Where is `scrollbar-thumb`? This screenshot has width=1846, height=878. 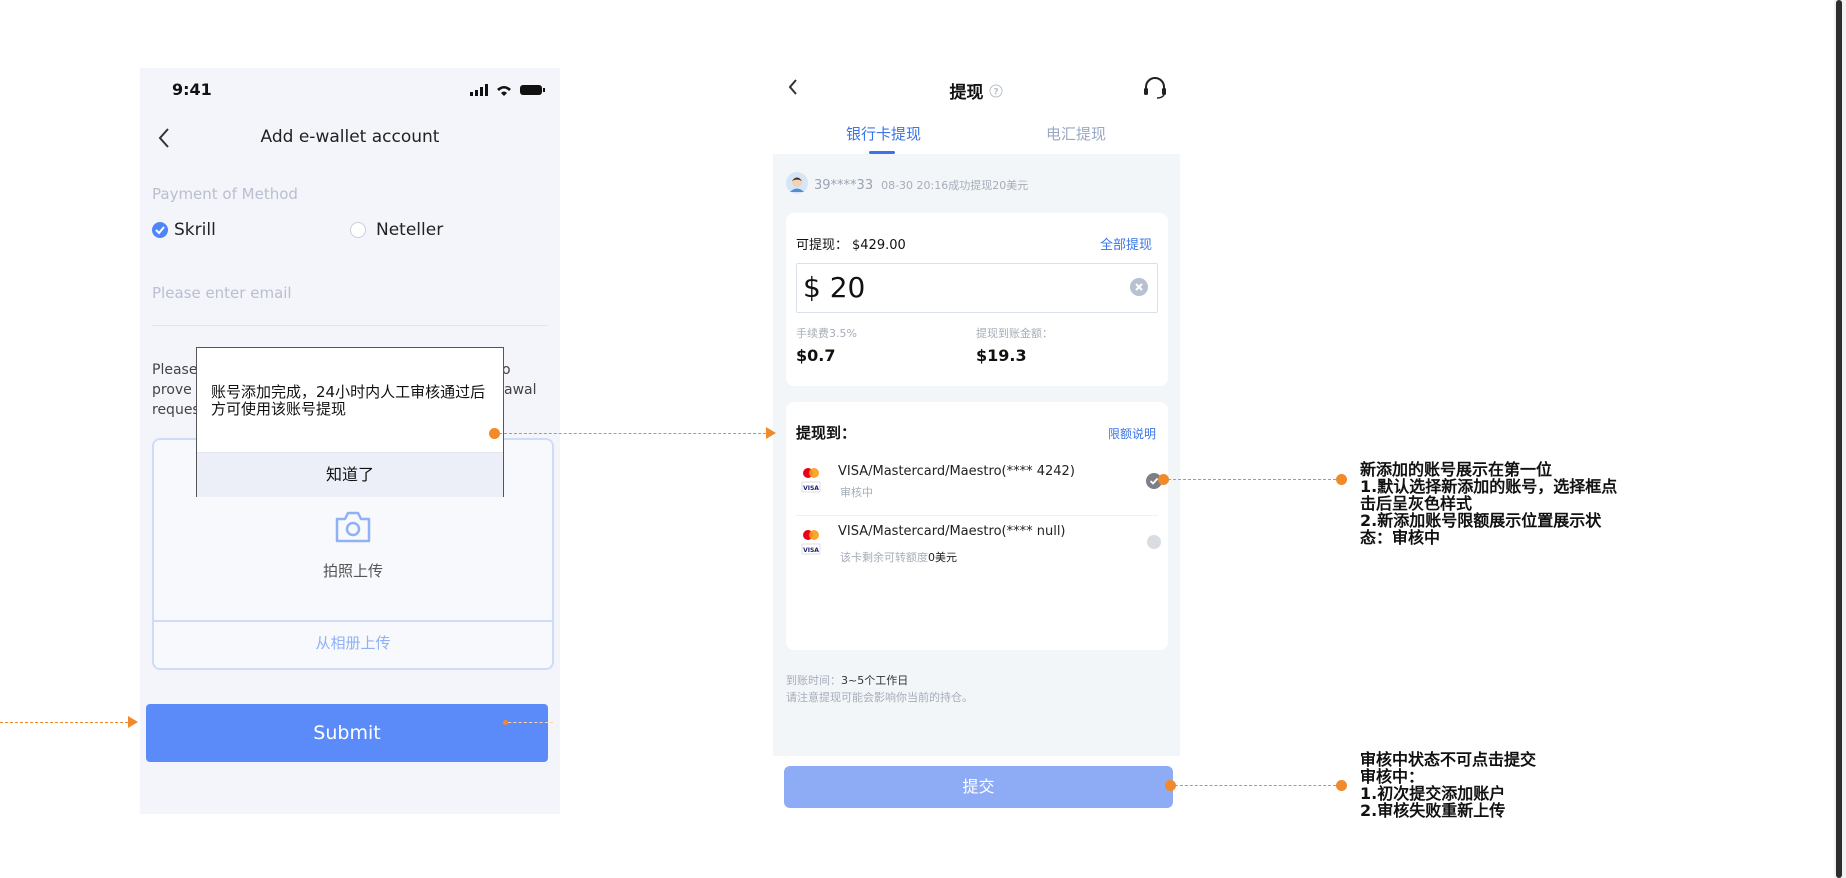
scrollbar-thumb is located at coordinates (1839, 439).